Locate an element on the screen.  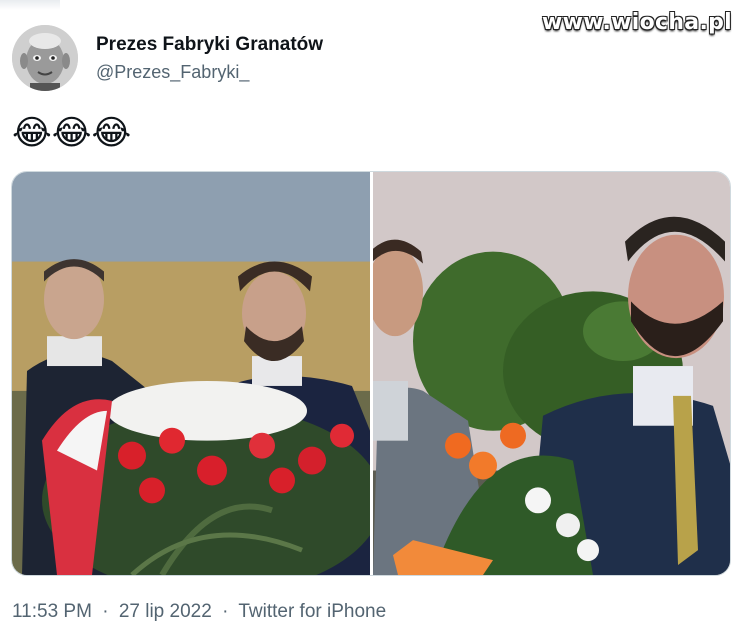
author-avatar is located at coordinates (45, 58).